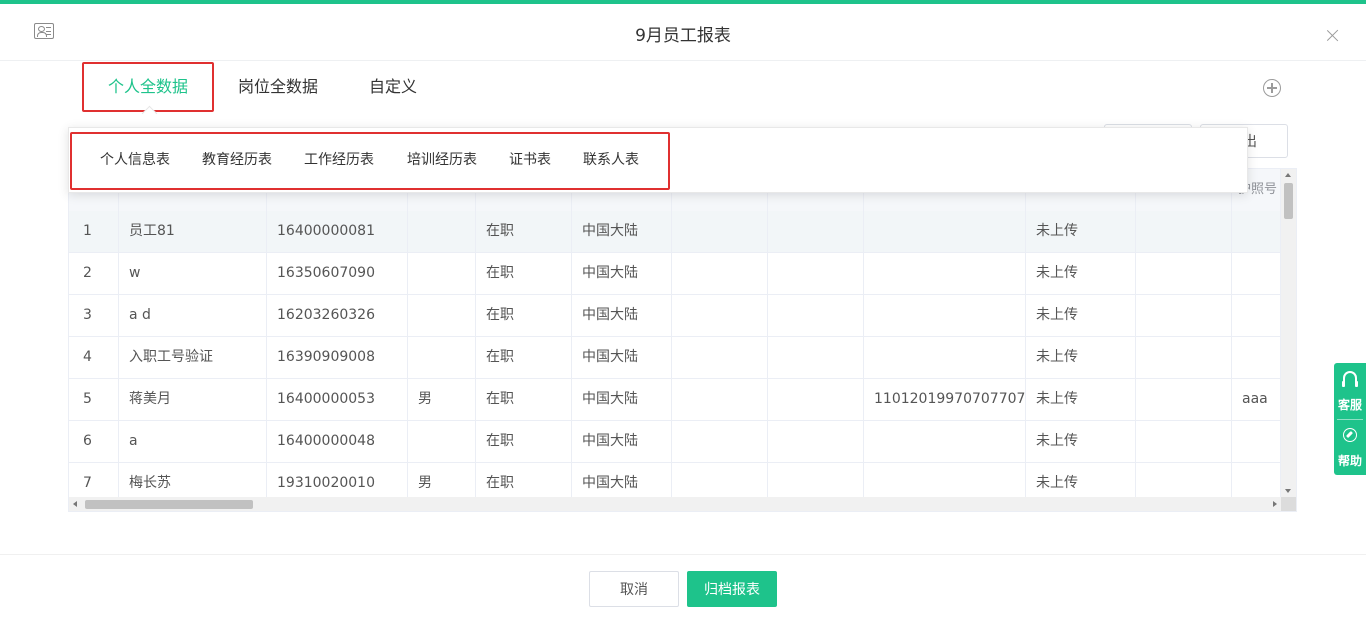 The image size is (1366, 626). Describe the element at coordinates (1350, 391) in the screenshot. I see `service-button: 客服` at that location.